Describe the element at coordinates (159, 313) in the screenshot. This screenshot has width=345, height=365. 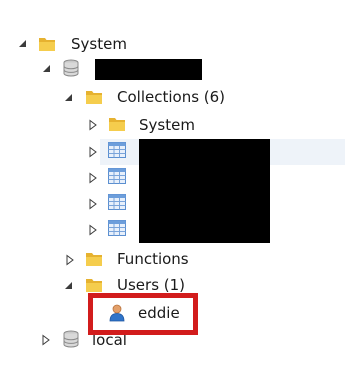
I see `tree-item-user-eddie: eddie` at that location.